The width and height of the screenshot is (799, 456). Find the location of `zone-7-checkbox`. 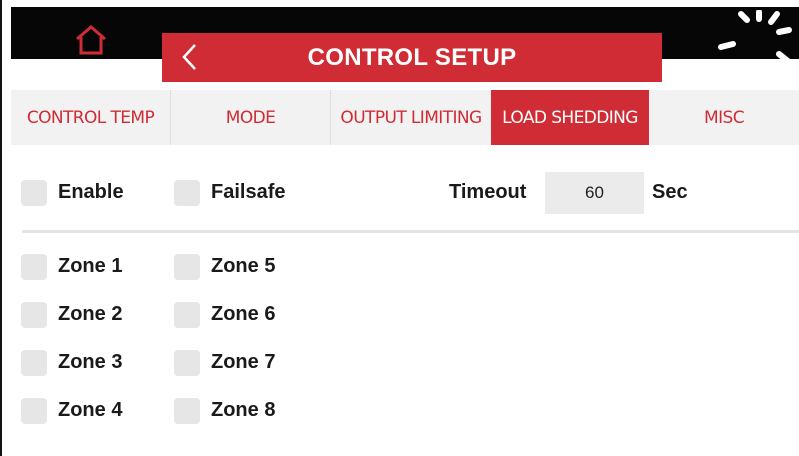

zone-7-checkbox is located at coordinates (187, 363).